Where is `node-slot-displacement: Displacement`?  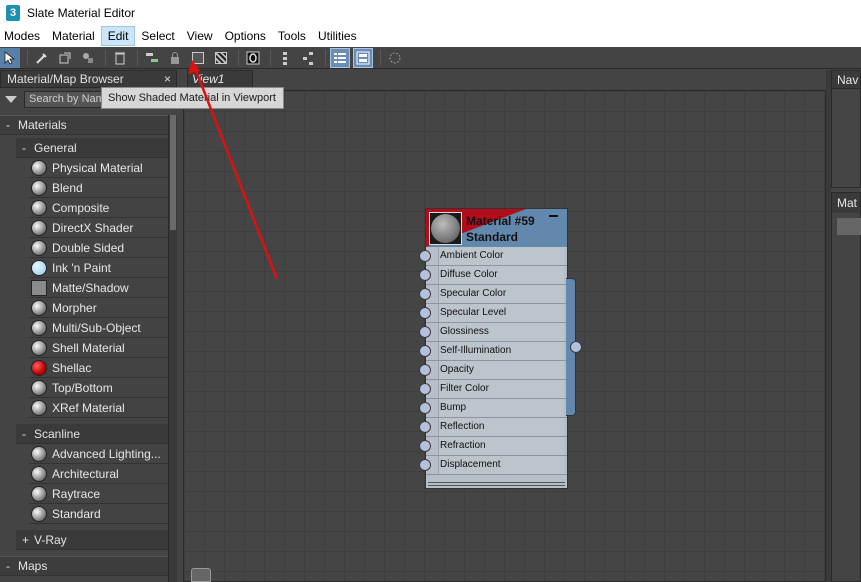
node-slot-displacement: Displacement is located at coordinates (493, 465).